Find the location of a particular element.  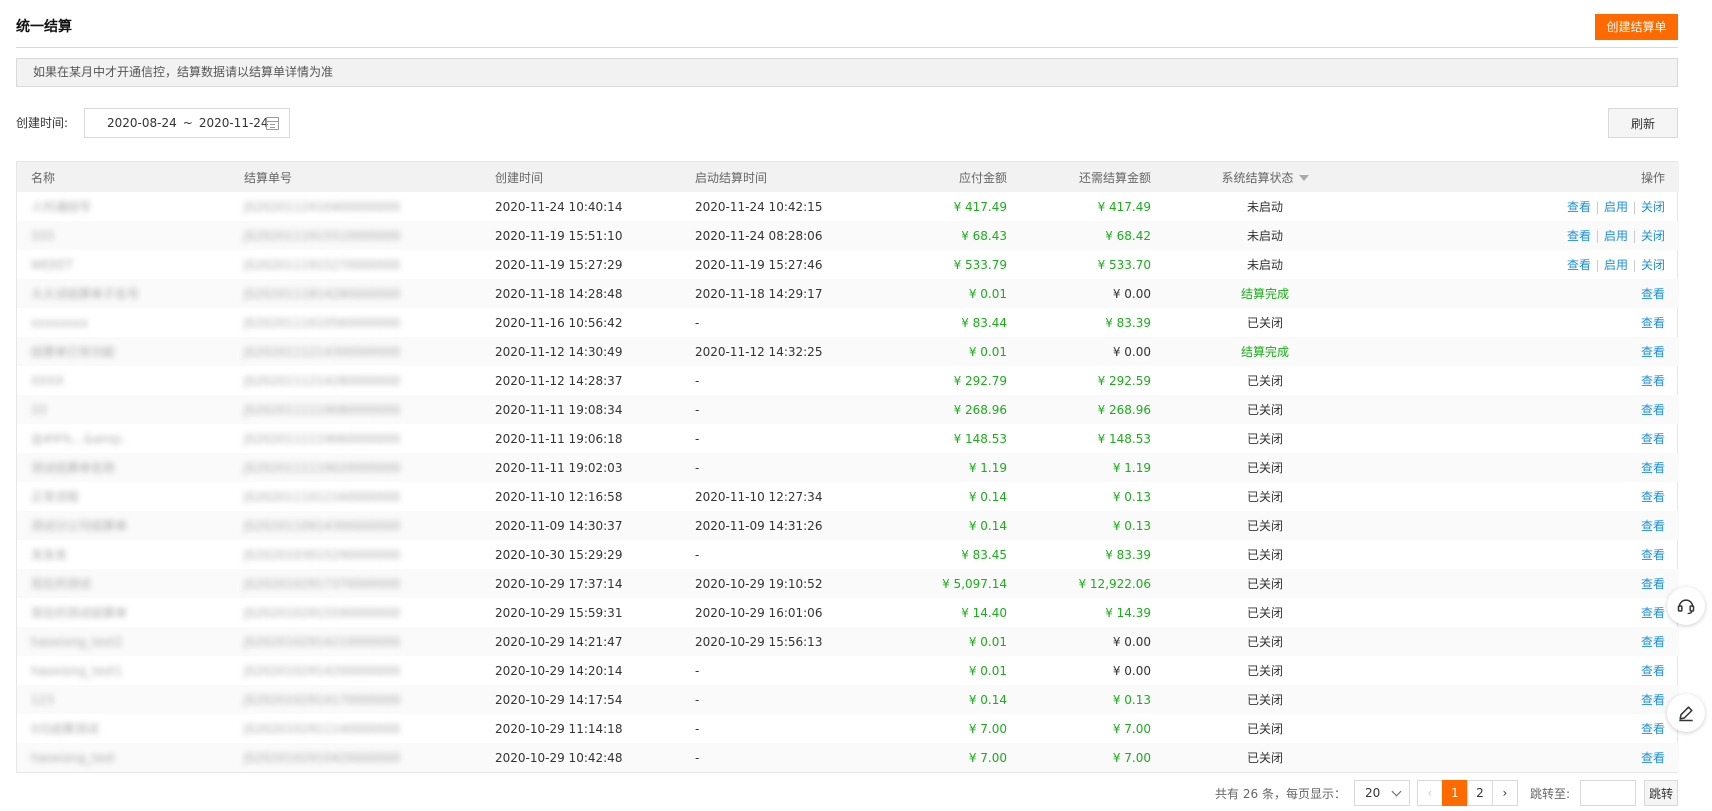

calendar-icon is located at coordinates (272, 123).